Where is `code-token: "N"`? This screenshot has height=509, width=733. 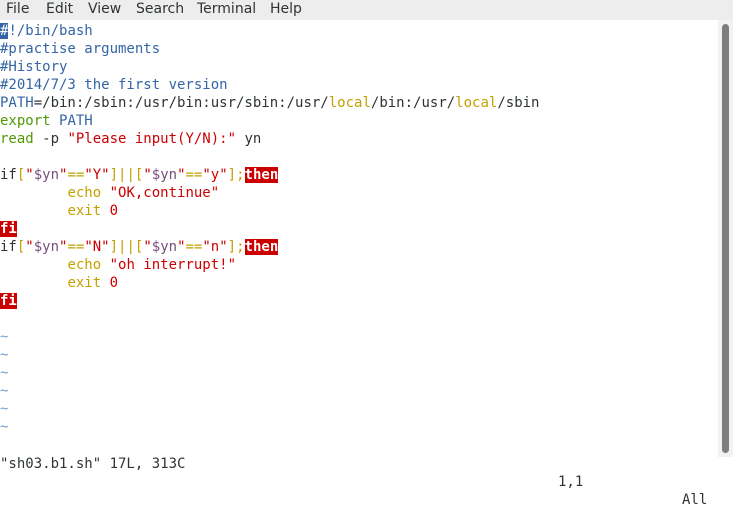
code-token: "N" is located at coordinates (97, 247).